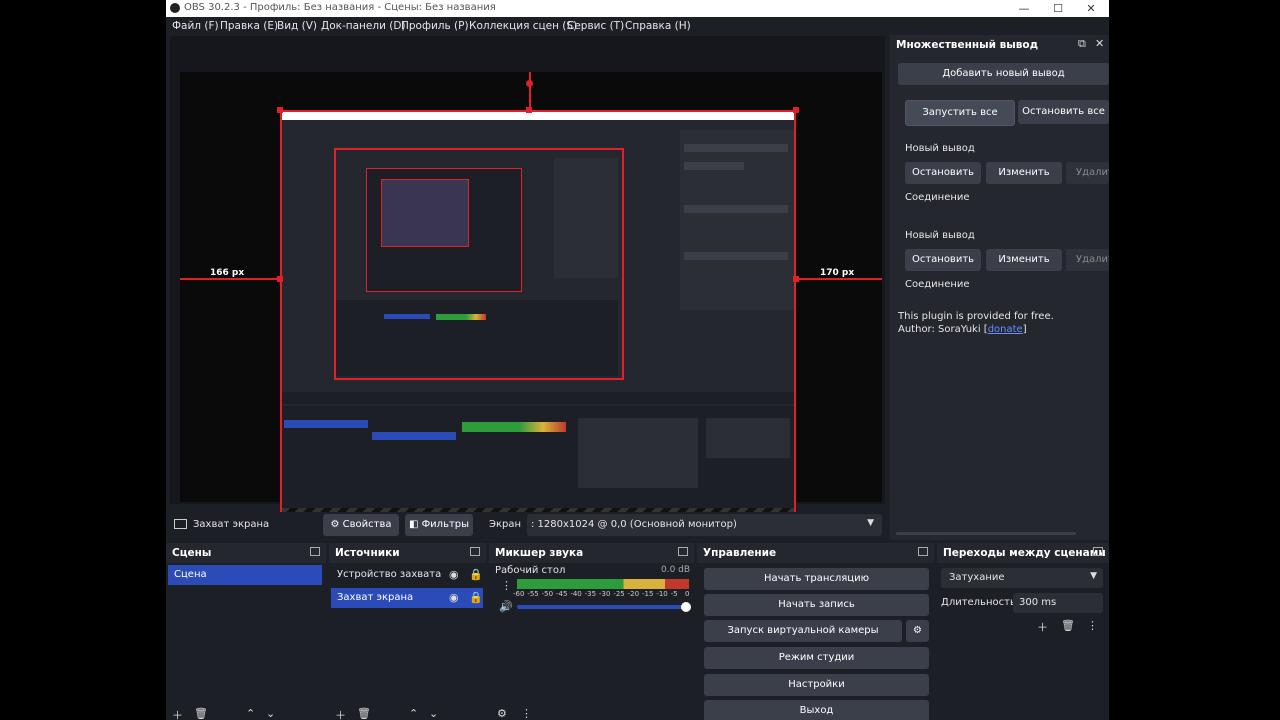 The height and width of the screenshot is (720, 1280). I want to click on virtual-camera-settings-button: ⚙, so click(917, 631).